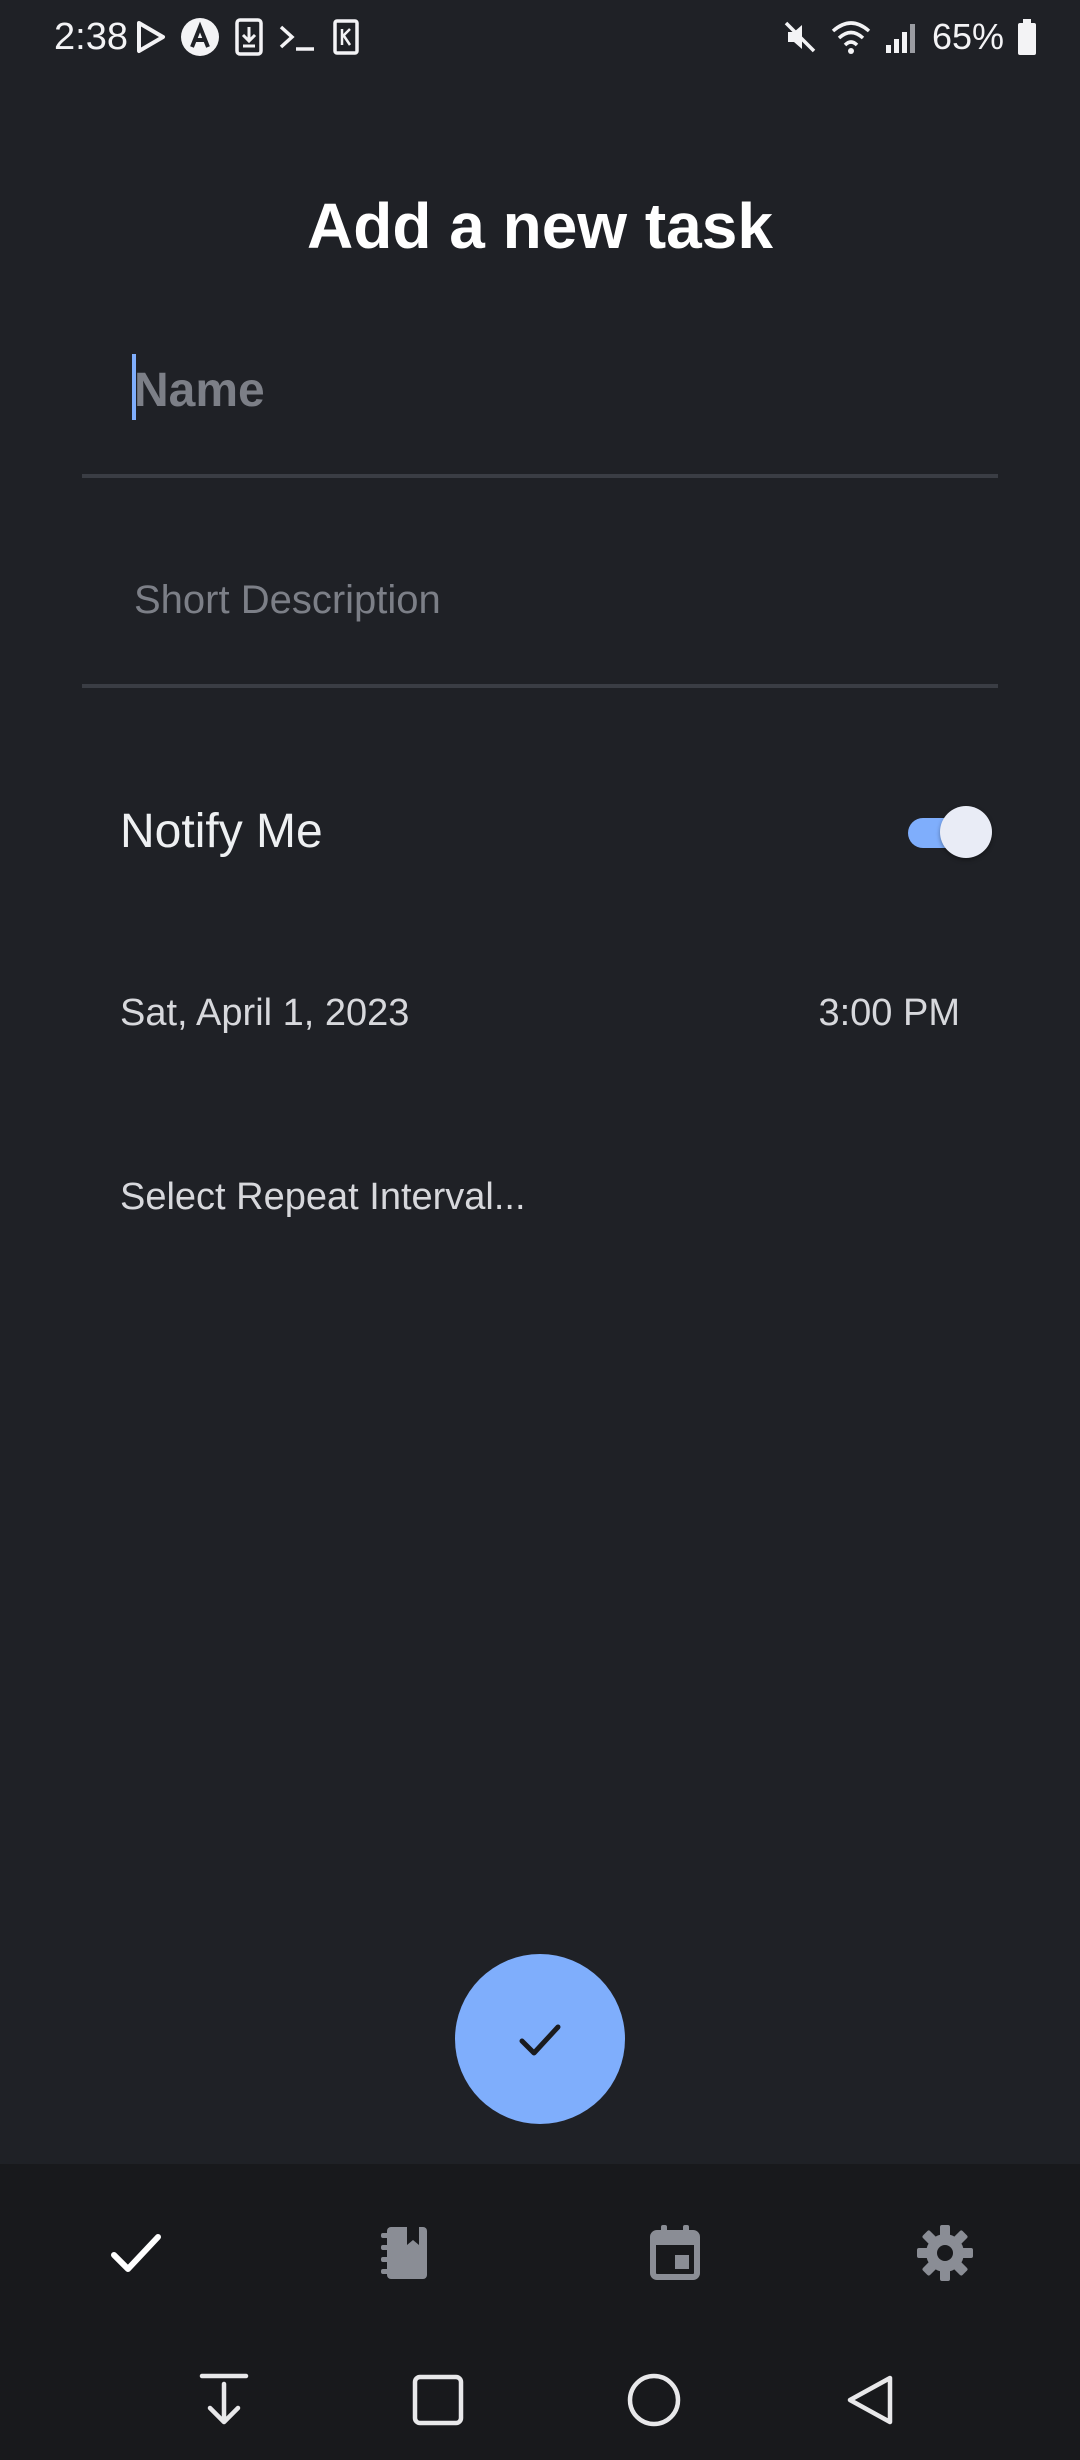 This screenshot has height=2460, width=1080. I want to click on notify-toggle, so click(948, 832).